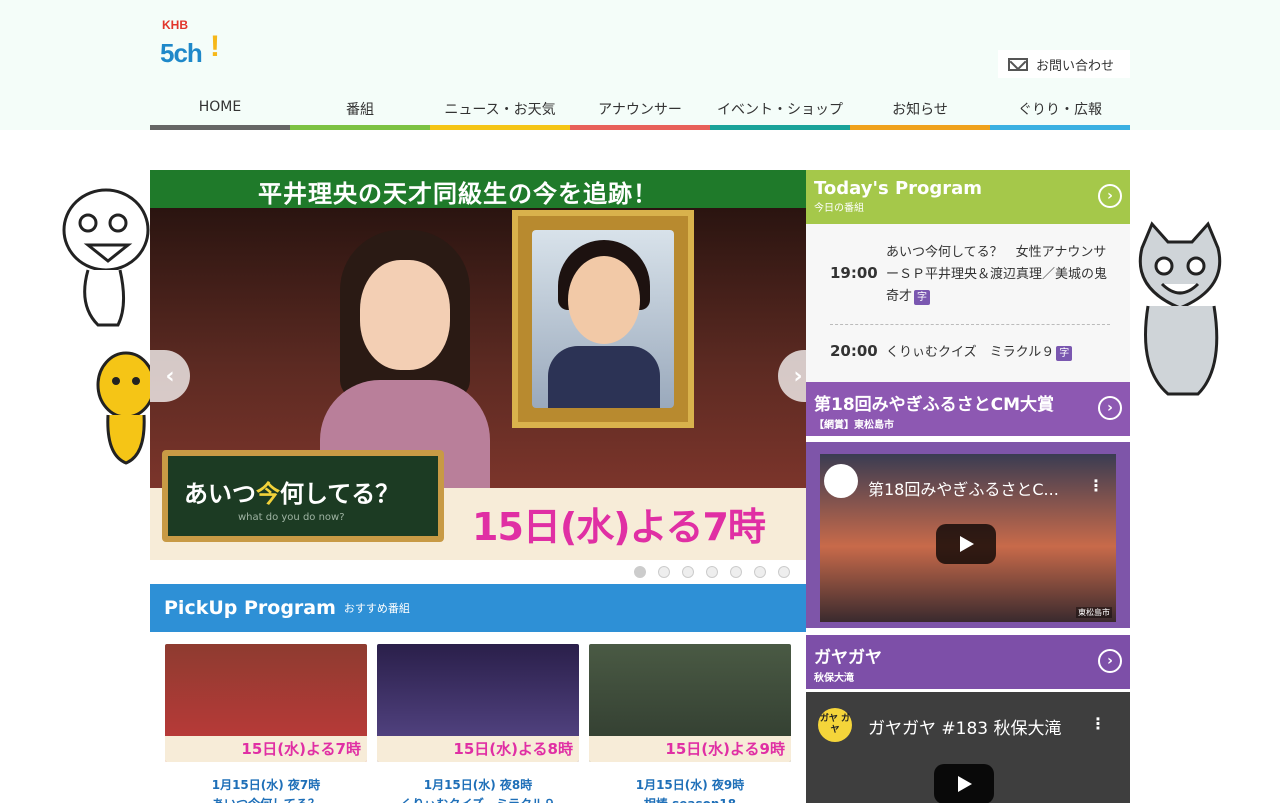  I want to click on board-subtitle: what do you do now?, so click(291, 517).